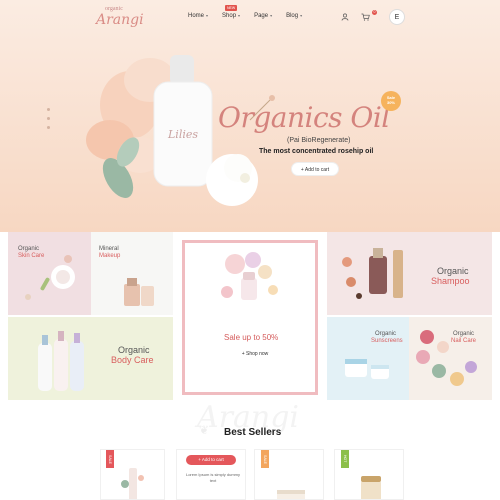 The width and height of the screenshot is (500, 500). I want to click on main-nav: Home ▾ NEW Shop ▾ Page ▾ Blog ▾, so click(245, 12).